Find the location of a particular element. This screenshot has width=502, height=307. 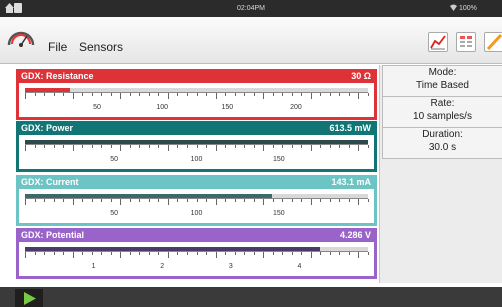

gauge-name: GDX: Potential is located at coordinates (53, 235).